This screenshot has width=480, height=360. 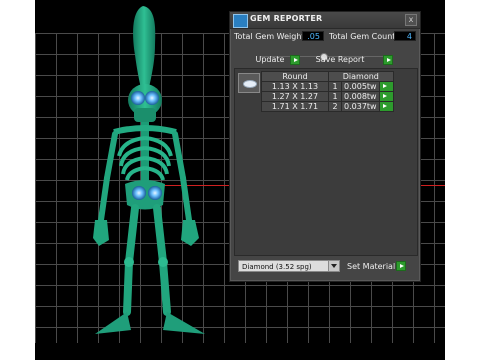 What do you see at coordinates (388, 60) in the screenshot?
I see `save-report-go-icon` at bounding box center [388, 60].